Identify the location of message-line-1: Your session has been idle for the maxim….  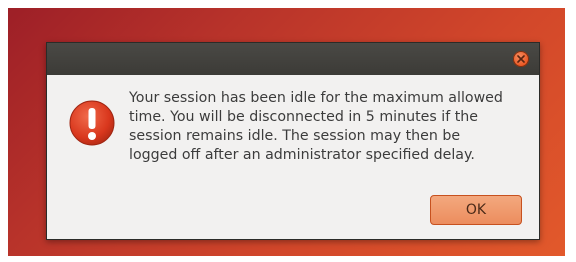
(316, 98).